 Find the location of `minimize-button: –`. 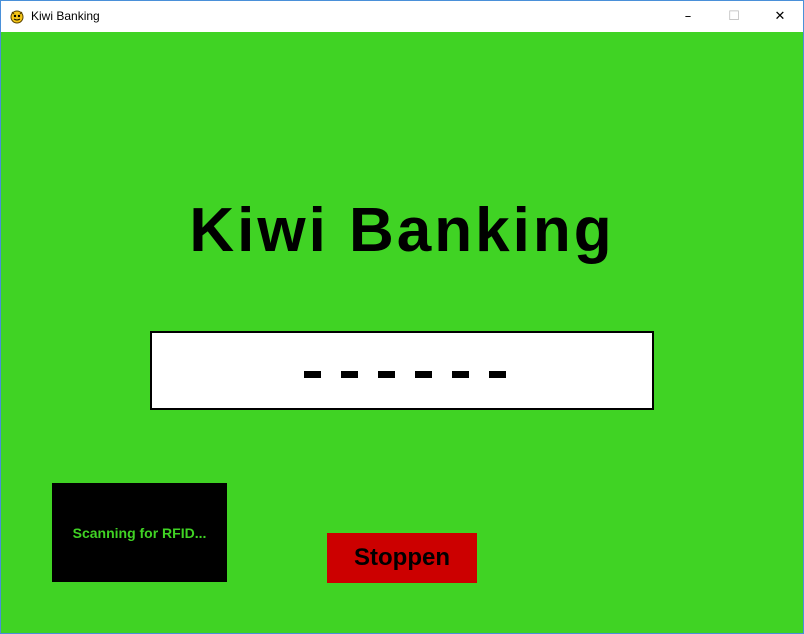

minimize-button: – is located at coordinates (688, 16).